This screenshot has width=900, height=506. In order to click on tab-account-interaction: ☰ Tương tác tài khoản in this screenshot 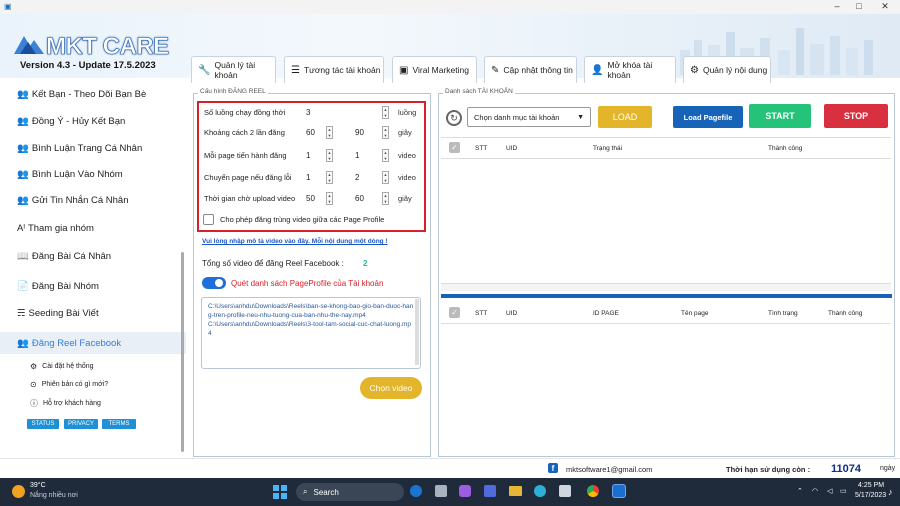, I will do `click(334, 69)`.